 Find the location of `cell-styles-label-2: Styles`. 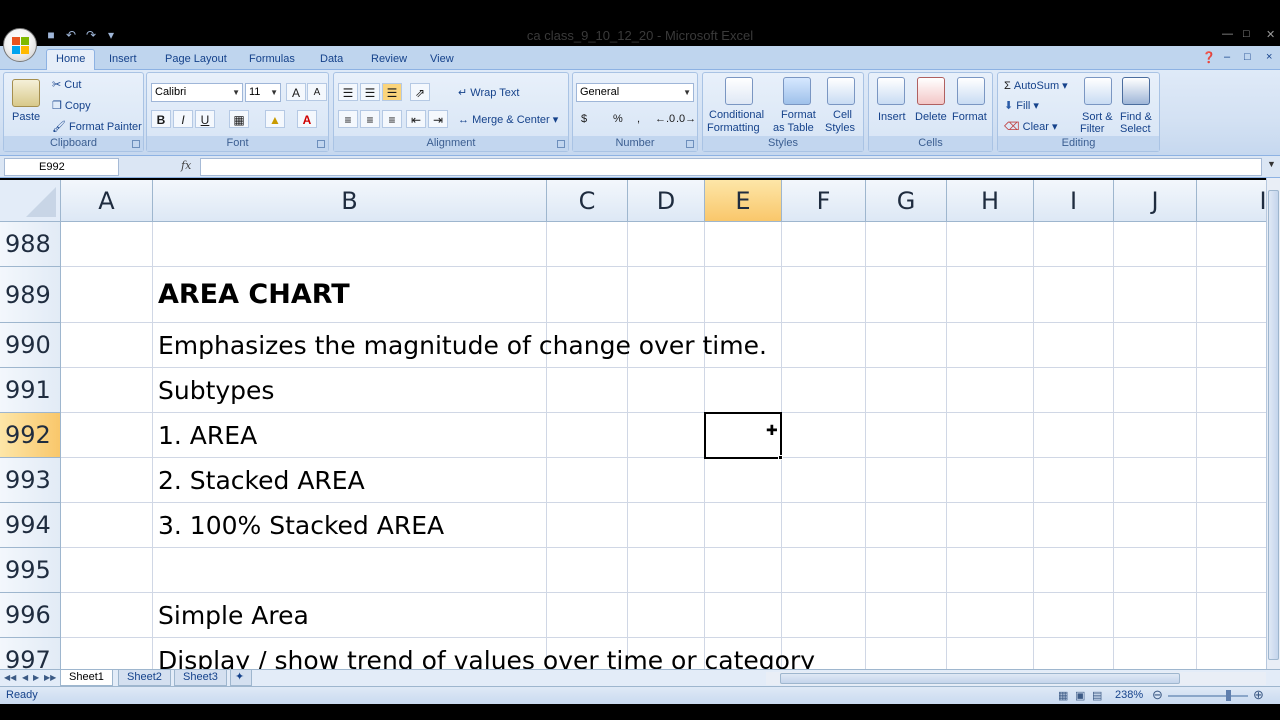

cell-styles-label-2: Styles is located at coordinates (840, 128).